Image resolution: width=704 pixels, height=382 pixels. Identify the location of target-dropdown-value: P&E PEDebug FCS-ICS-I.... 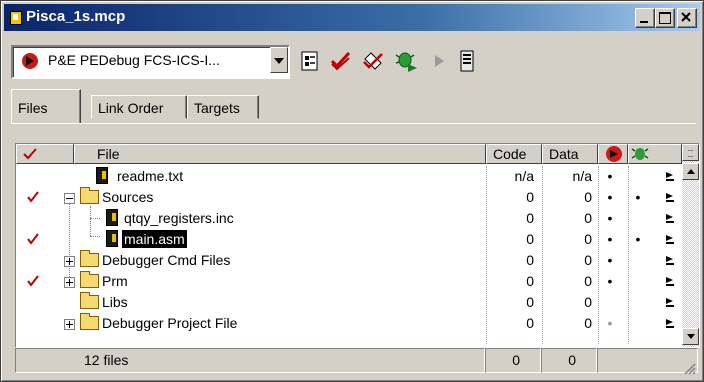
(134, 60).